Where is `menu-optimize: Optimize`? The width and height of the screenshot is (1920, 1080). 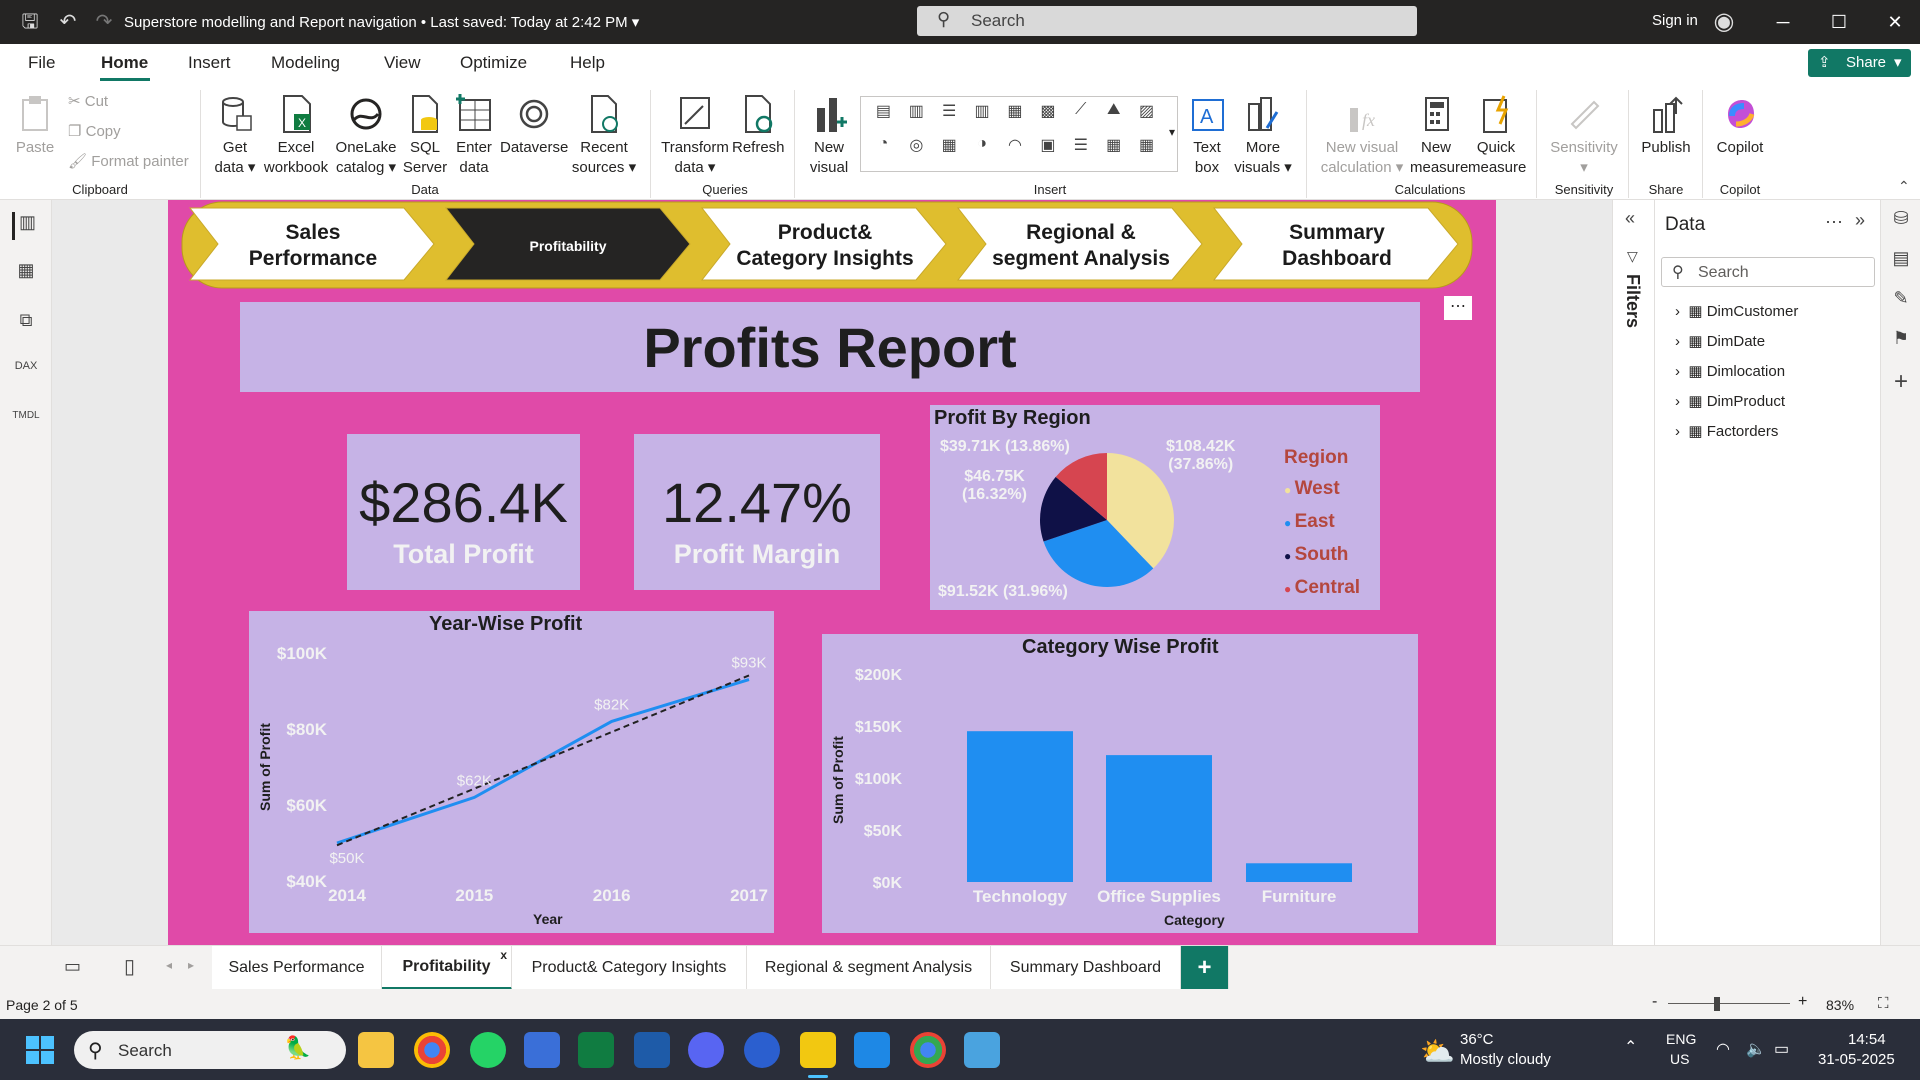
menu-optimize: Optimize is located at coordinates (493, 63).